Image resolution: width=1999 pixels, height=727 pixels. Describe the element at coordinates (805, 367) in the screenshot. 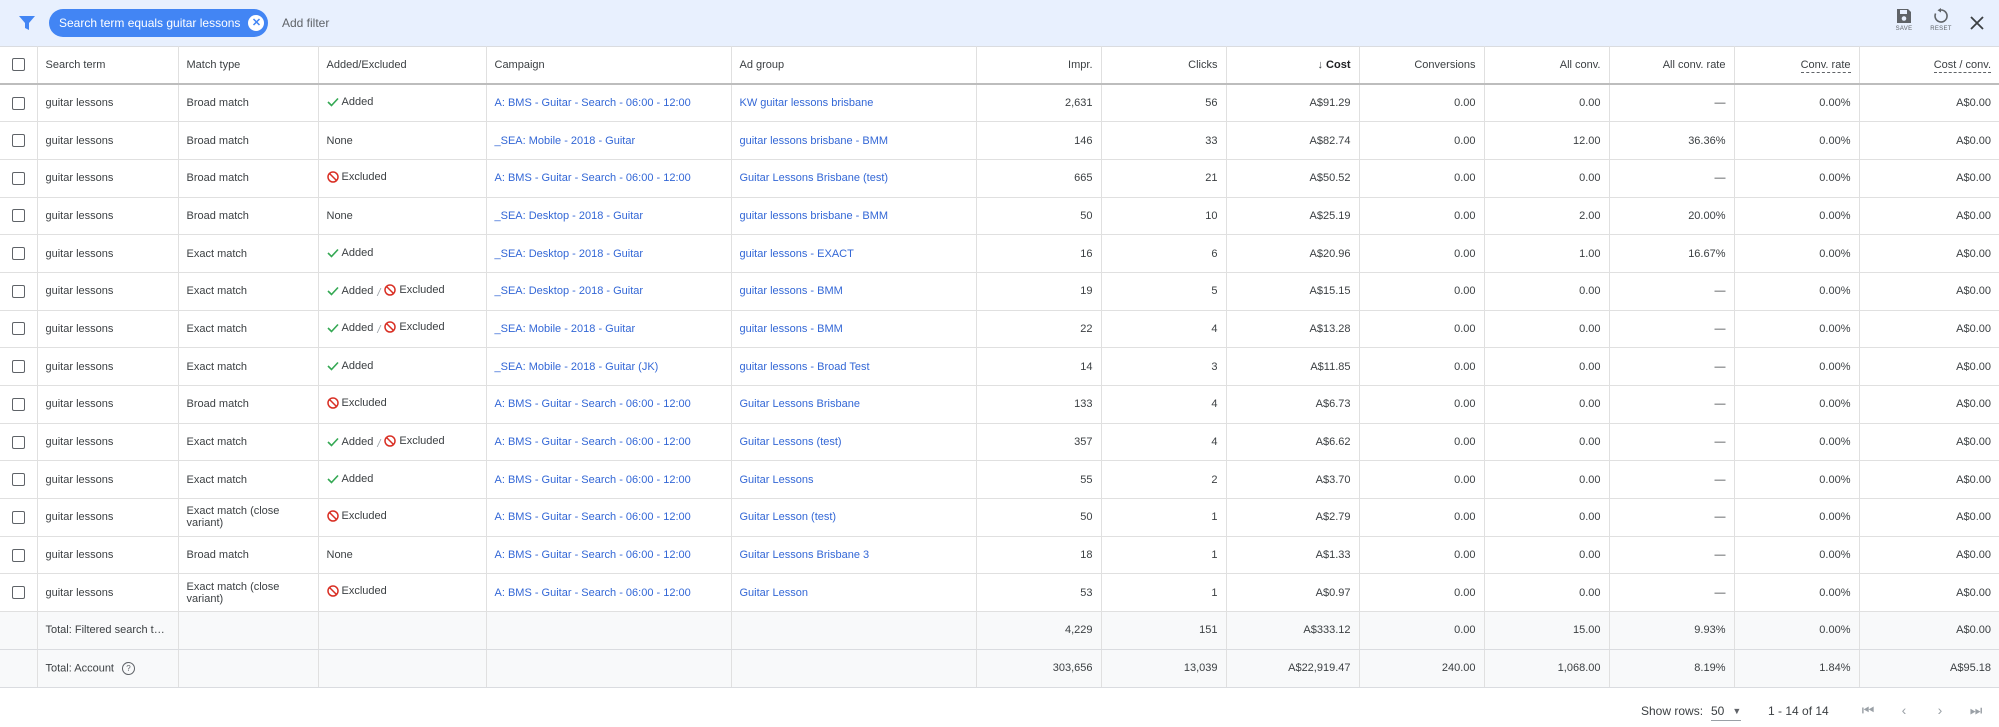

I see `ad-group-link: guitar lessons - Broad Test` at that location.